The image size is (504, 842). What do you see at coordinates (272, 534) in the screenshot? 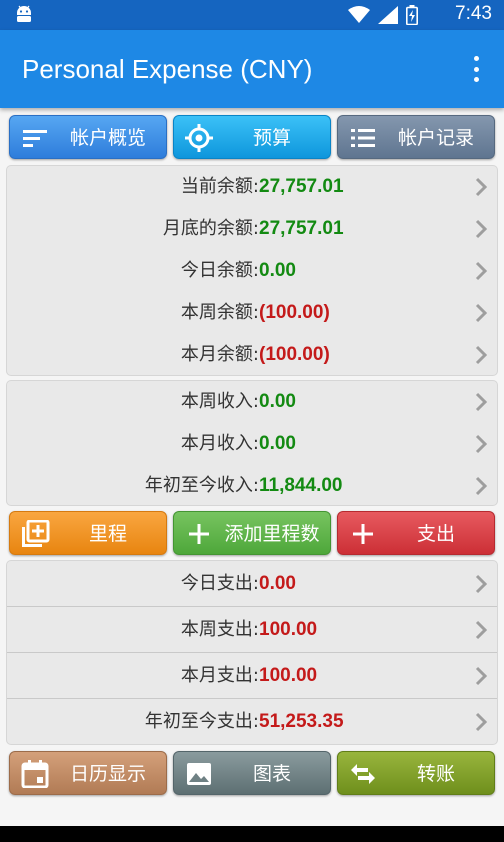
I see `add-mileage-label: 添加里程数` at bounding box center [272, 534].